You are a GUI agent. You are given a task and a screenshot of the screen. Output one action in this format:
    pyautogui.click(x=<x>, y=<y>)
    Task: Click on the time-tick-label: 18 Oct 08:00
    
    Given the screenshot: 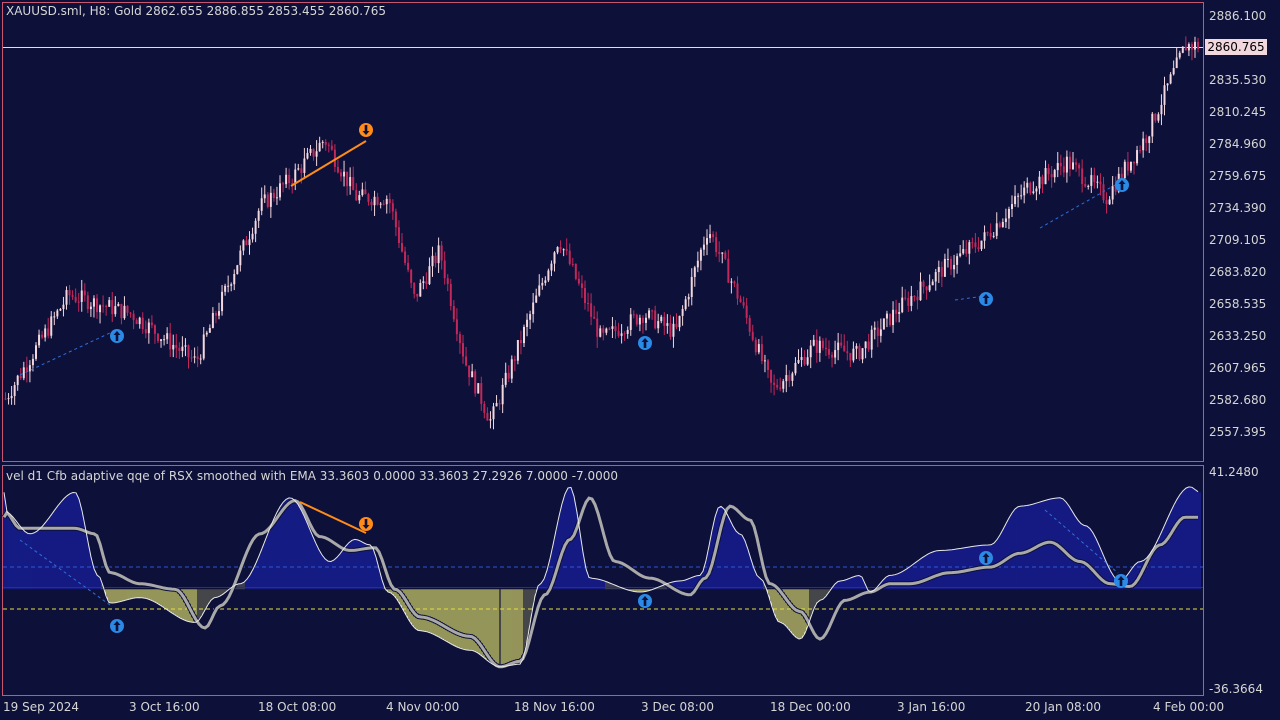 What is the action you would take?
    pyautogui.click(x=297, y=707)
    